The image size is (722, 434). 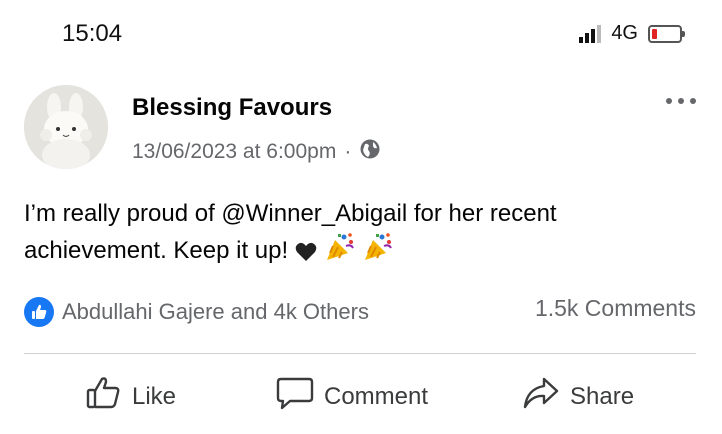 I want to click on cellular-signal-icon, so click(x=590, y=33).